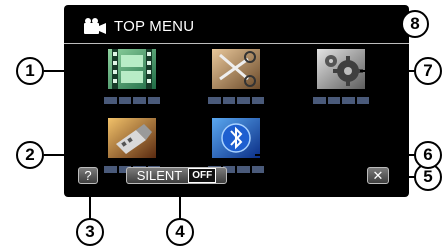 Image resolution: width=447 pixels, height=249 pixels. Describe the element at coordinates (90, 232) in the screenshot. I see `callout-3: 3` at that location.